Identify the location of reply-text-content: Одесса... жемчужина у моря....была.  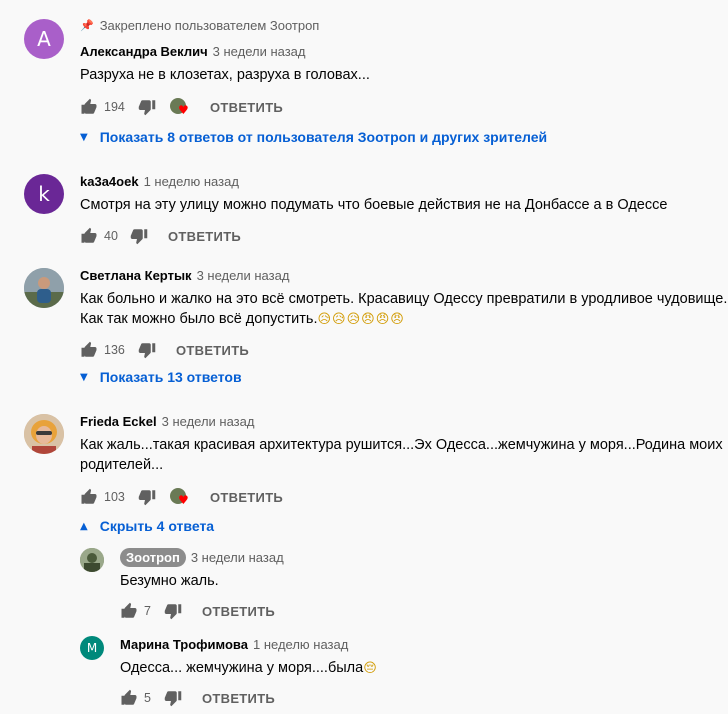
(242, 668).